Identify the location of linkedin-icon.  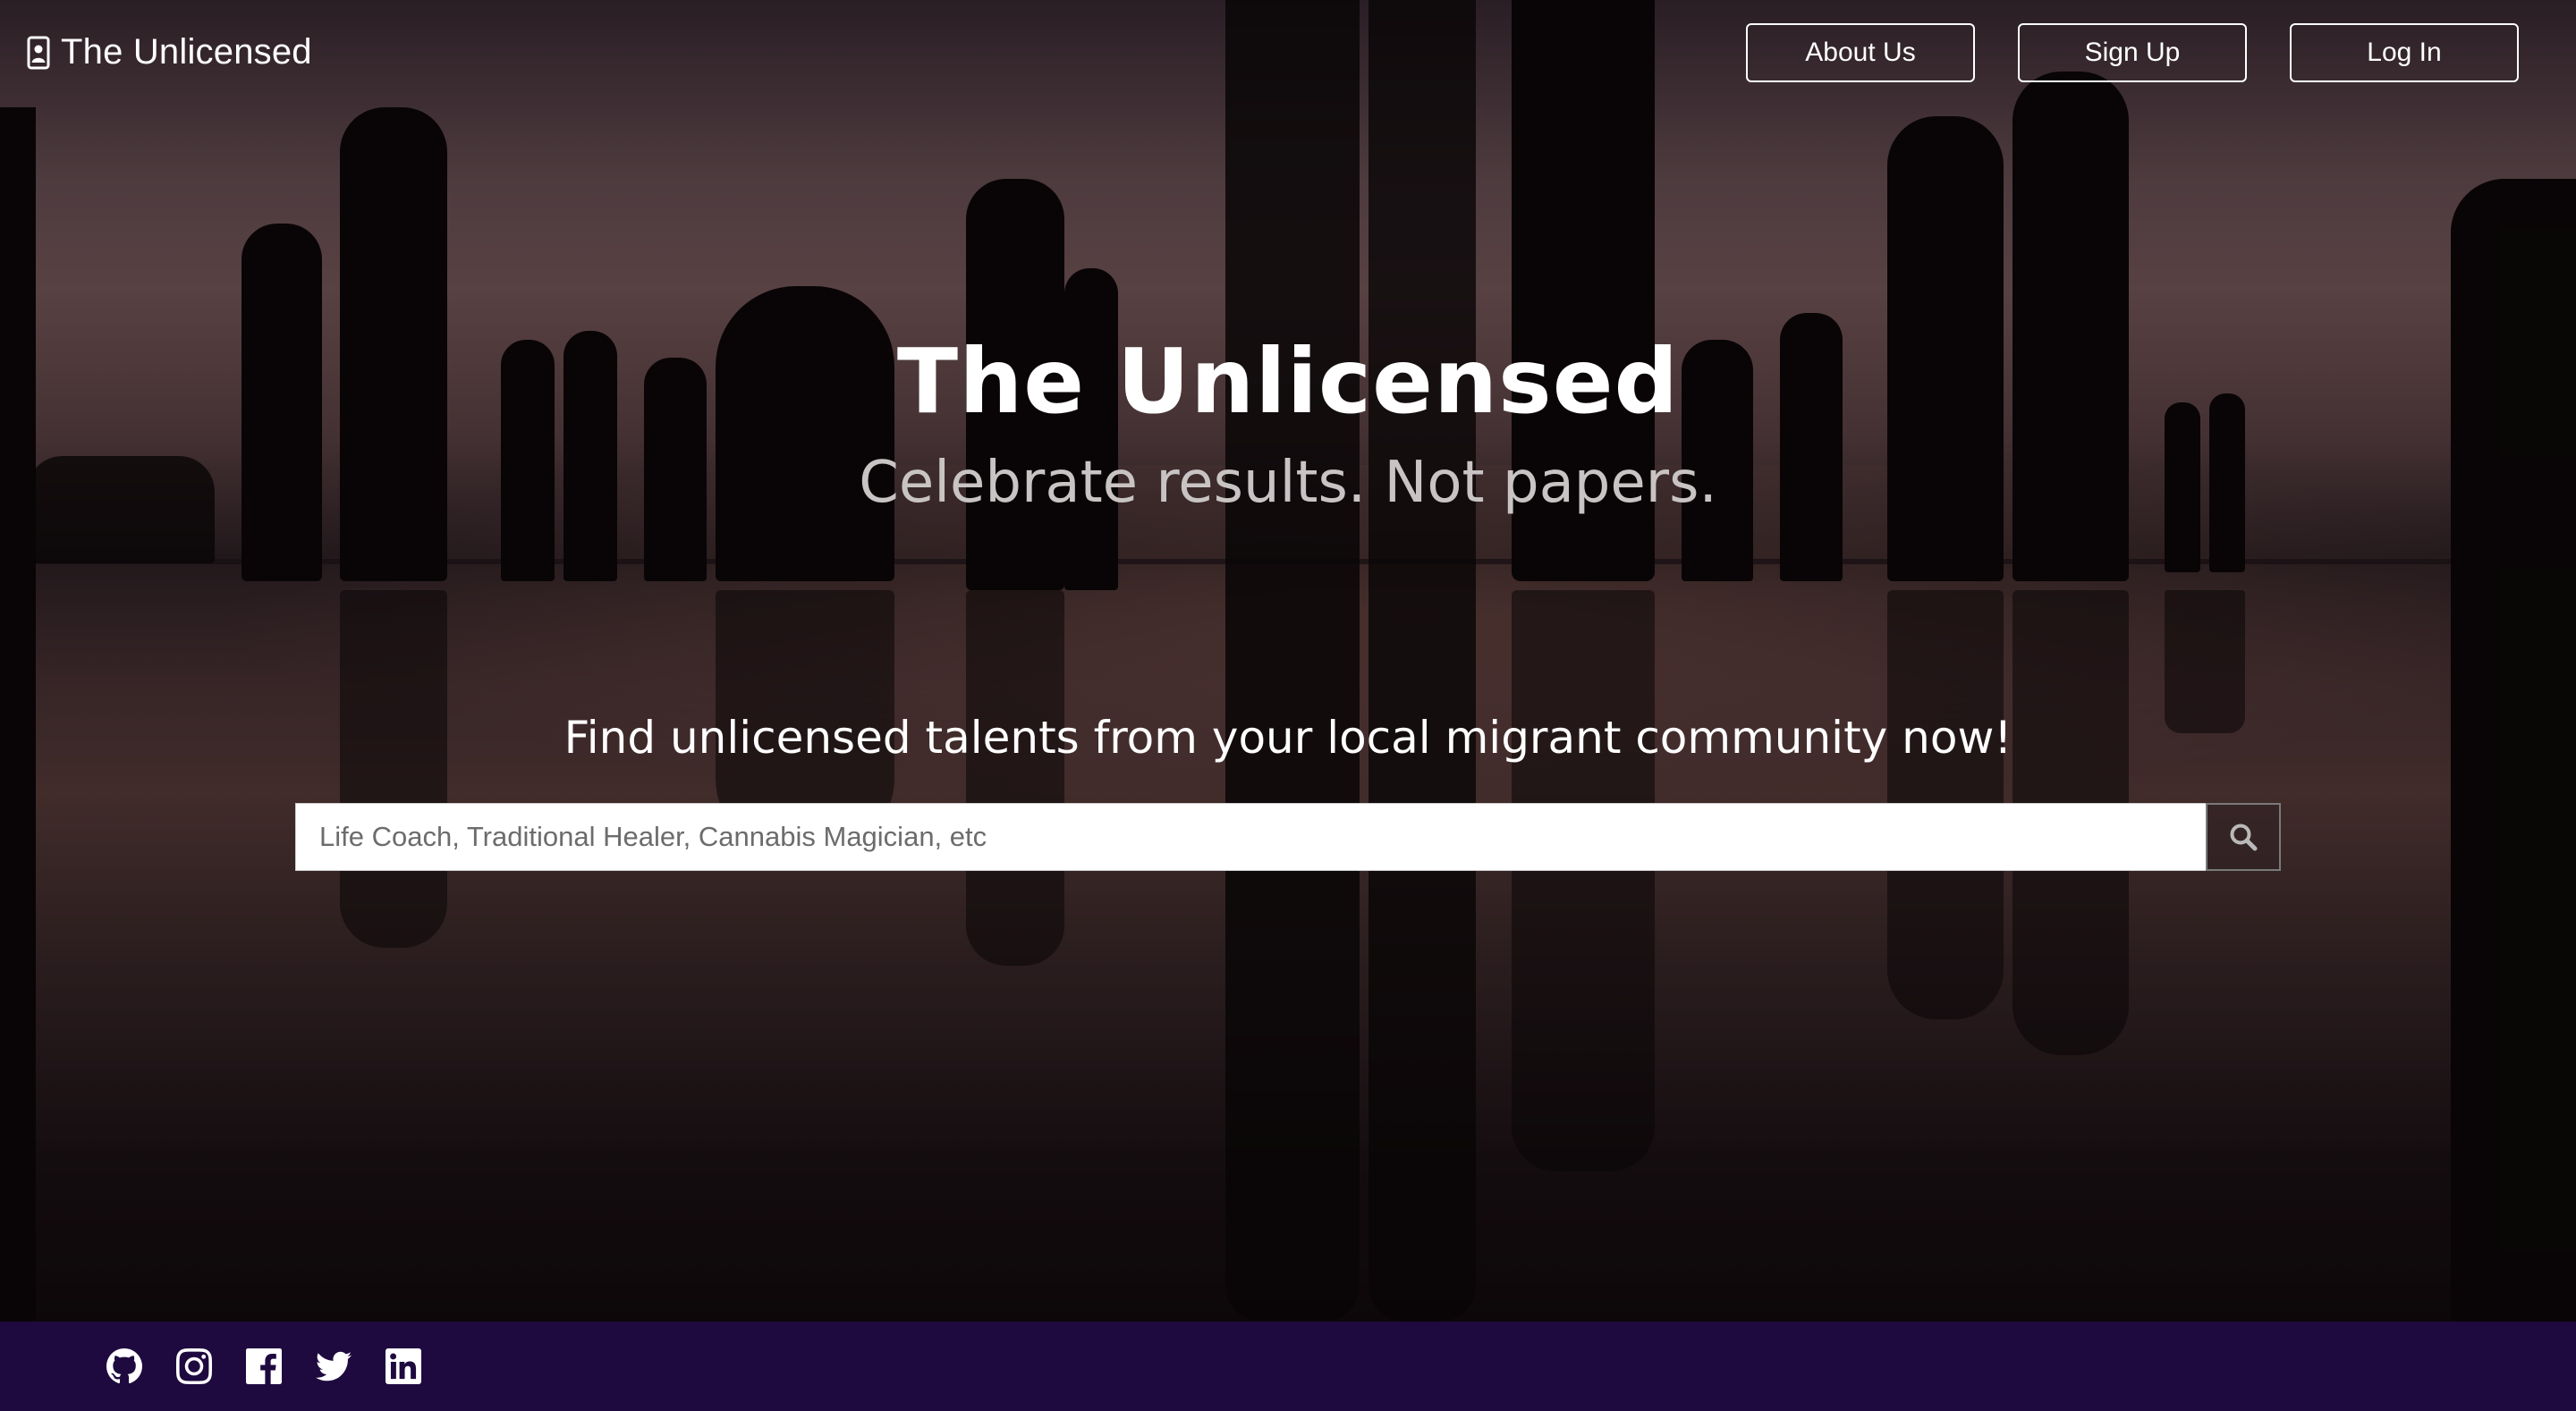
(403, 1366).